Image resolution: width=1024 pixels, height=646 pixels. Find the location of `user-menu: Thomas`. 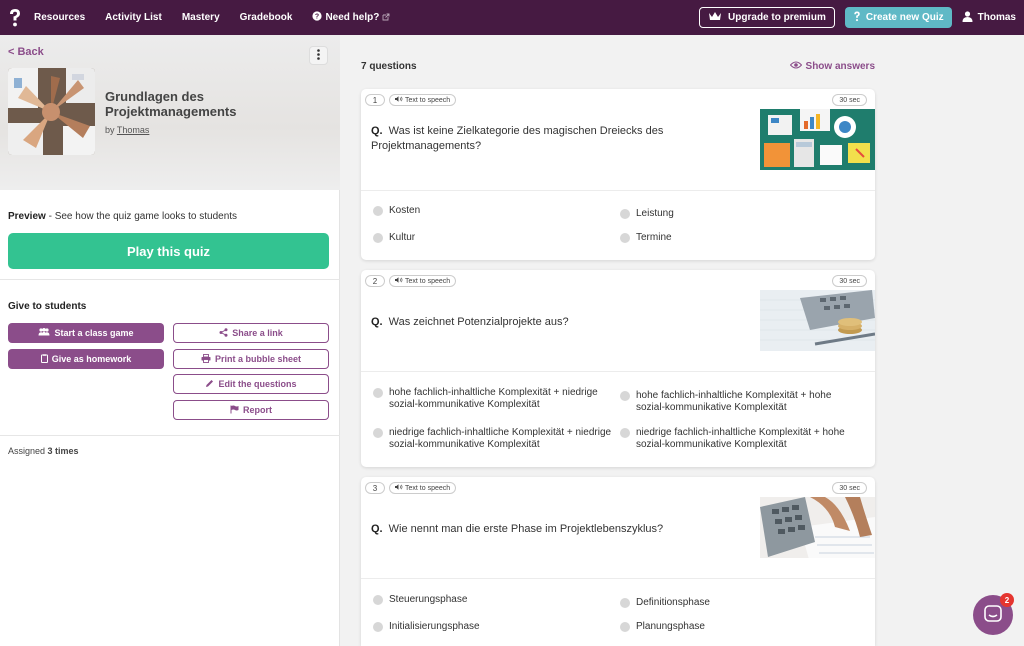

user-menu: Thomas is located at coordinates (989, 17).